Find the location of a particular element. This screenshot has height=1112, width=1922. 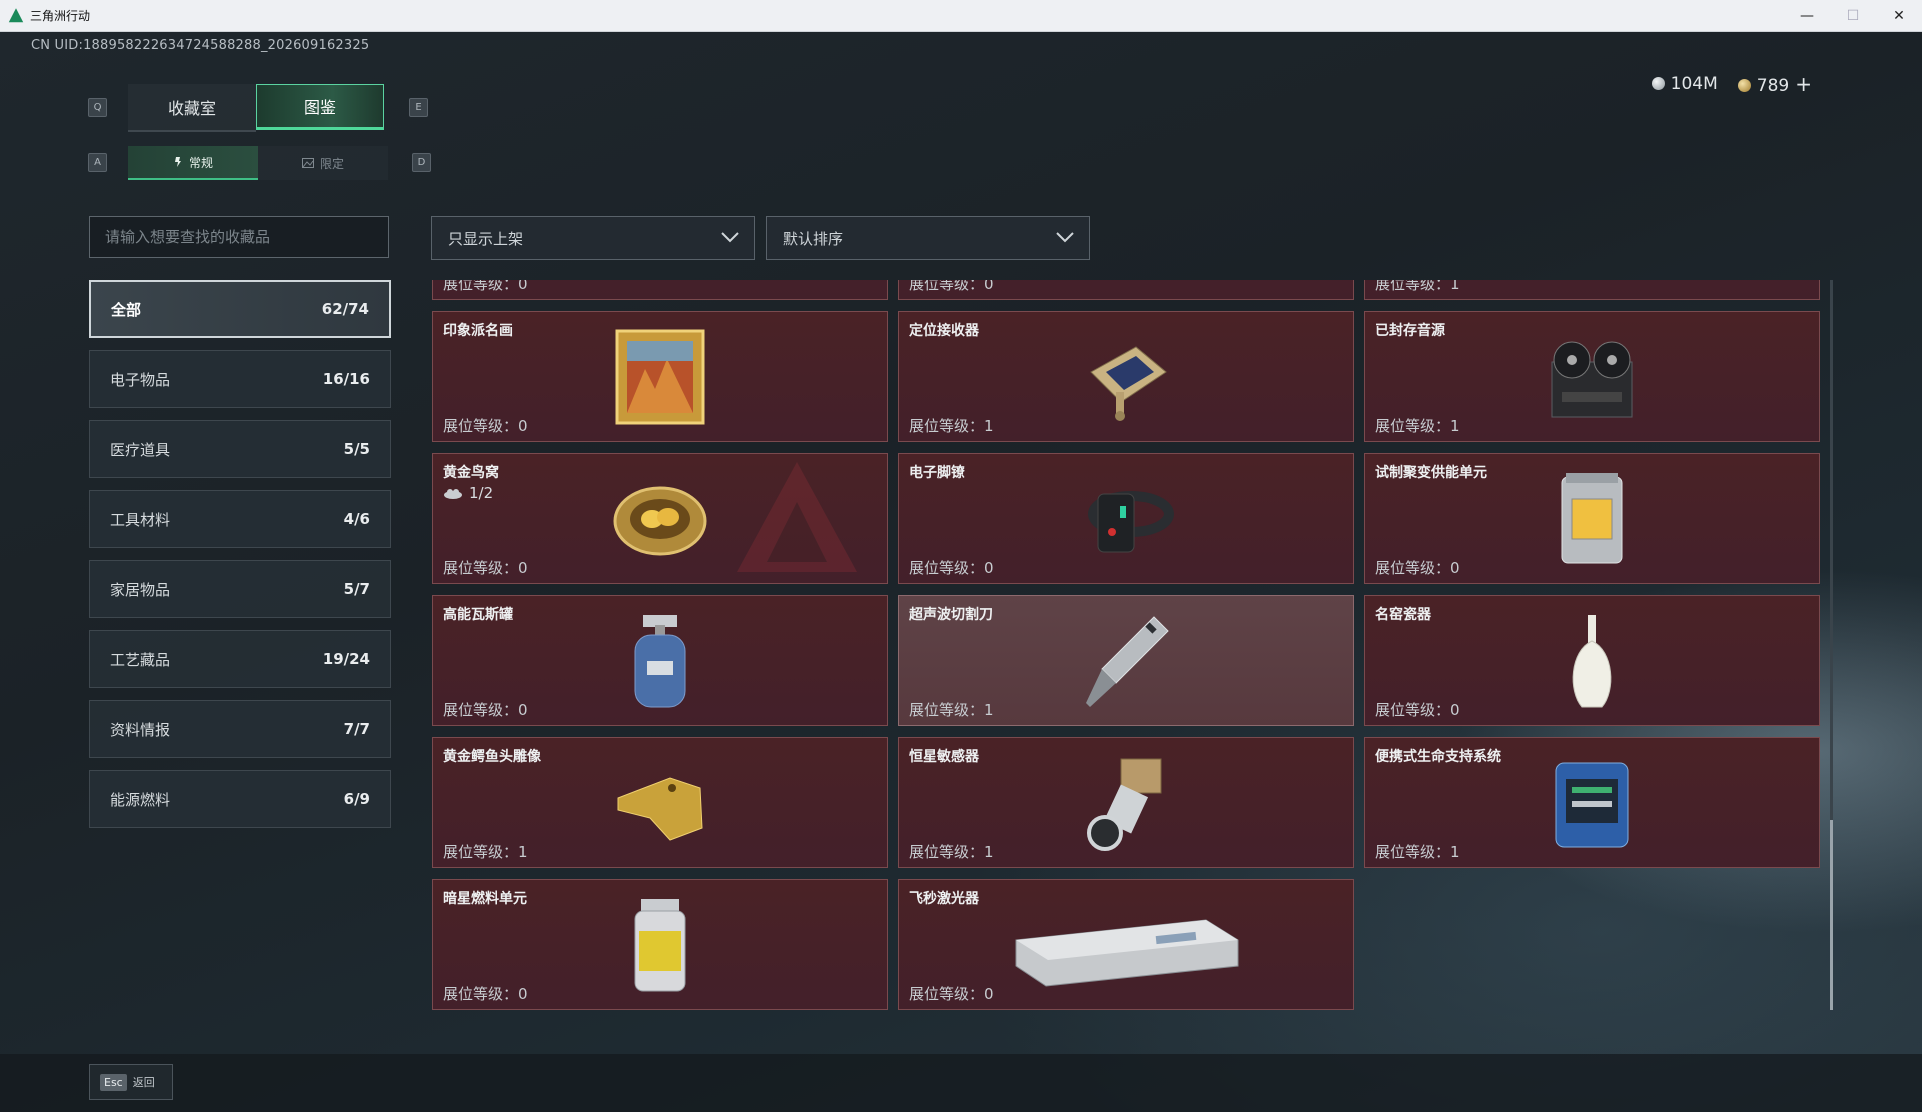

esc-key-hint: Esc is located at coordinates (113, 1082).